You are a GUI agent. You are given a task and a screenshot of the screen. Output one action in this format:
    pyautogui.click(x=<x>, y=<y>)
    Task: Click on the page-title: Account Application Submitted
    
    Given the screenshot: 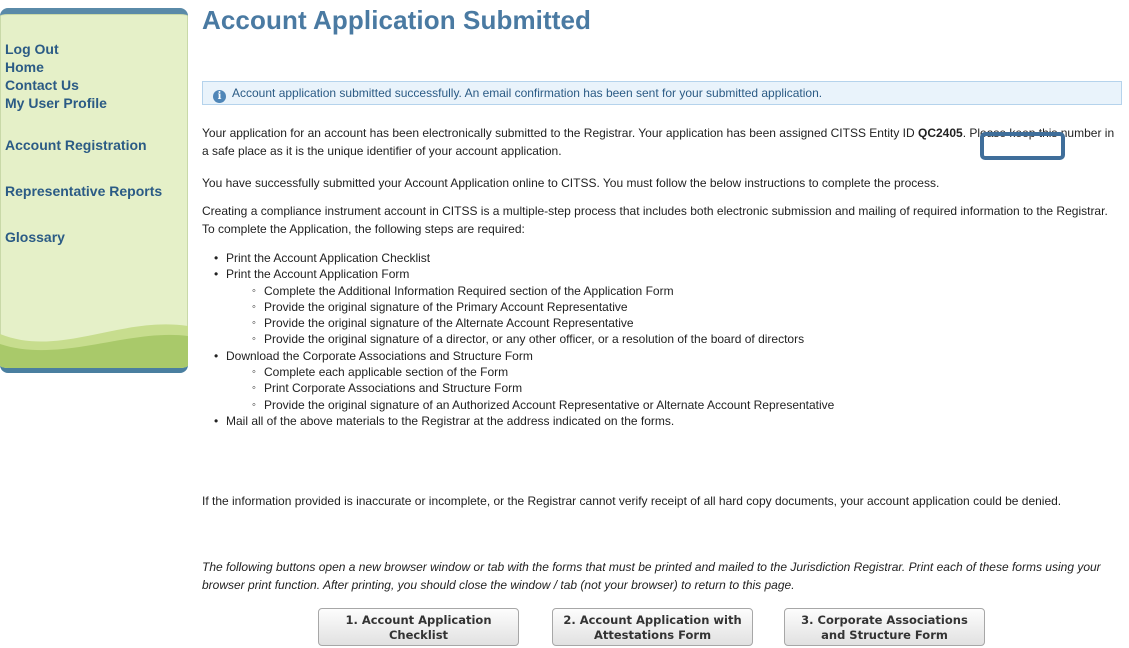 What is the action you would take?
    pyautogui.click(x=397, y=20)
    